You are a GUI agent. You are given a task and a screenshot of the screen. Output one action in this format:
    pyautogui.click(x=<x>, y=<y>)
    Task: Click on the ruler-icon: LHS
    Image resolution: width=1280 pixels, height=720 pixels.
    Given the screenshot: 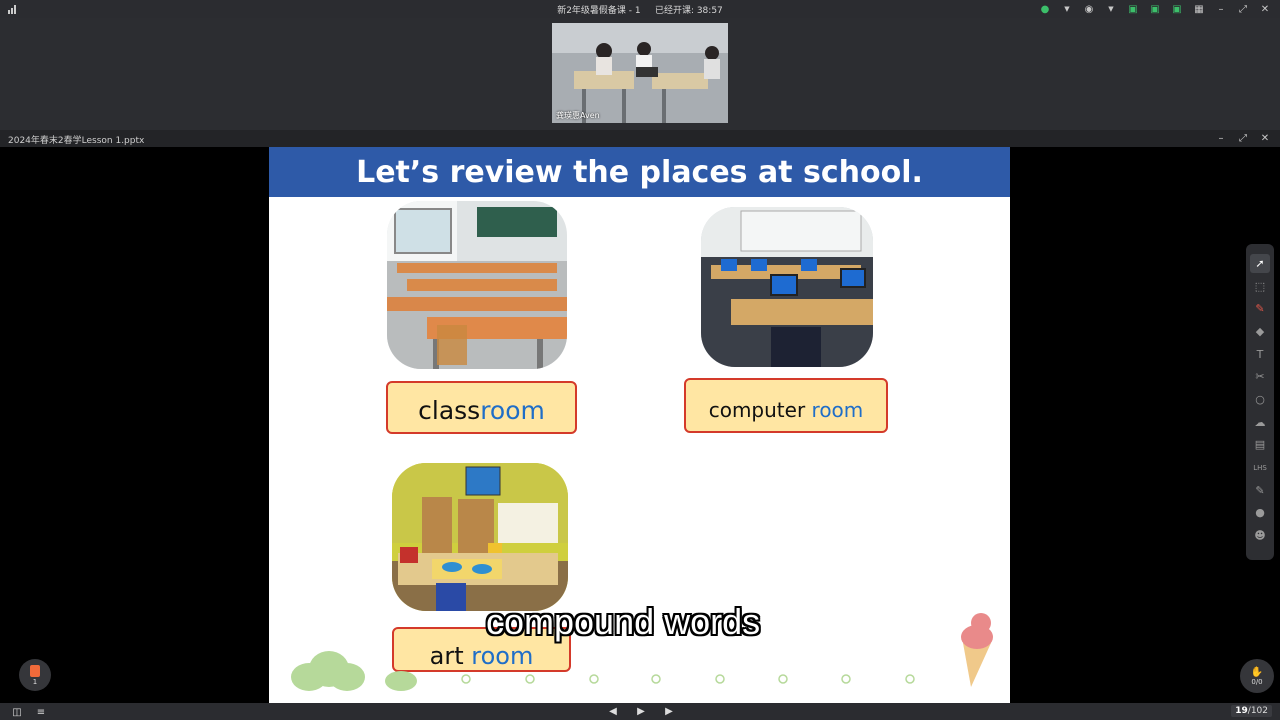 What is the action you would take?
    pyautogui.click(x=1260, y=467)
    